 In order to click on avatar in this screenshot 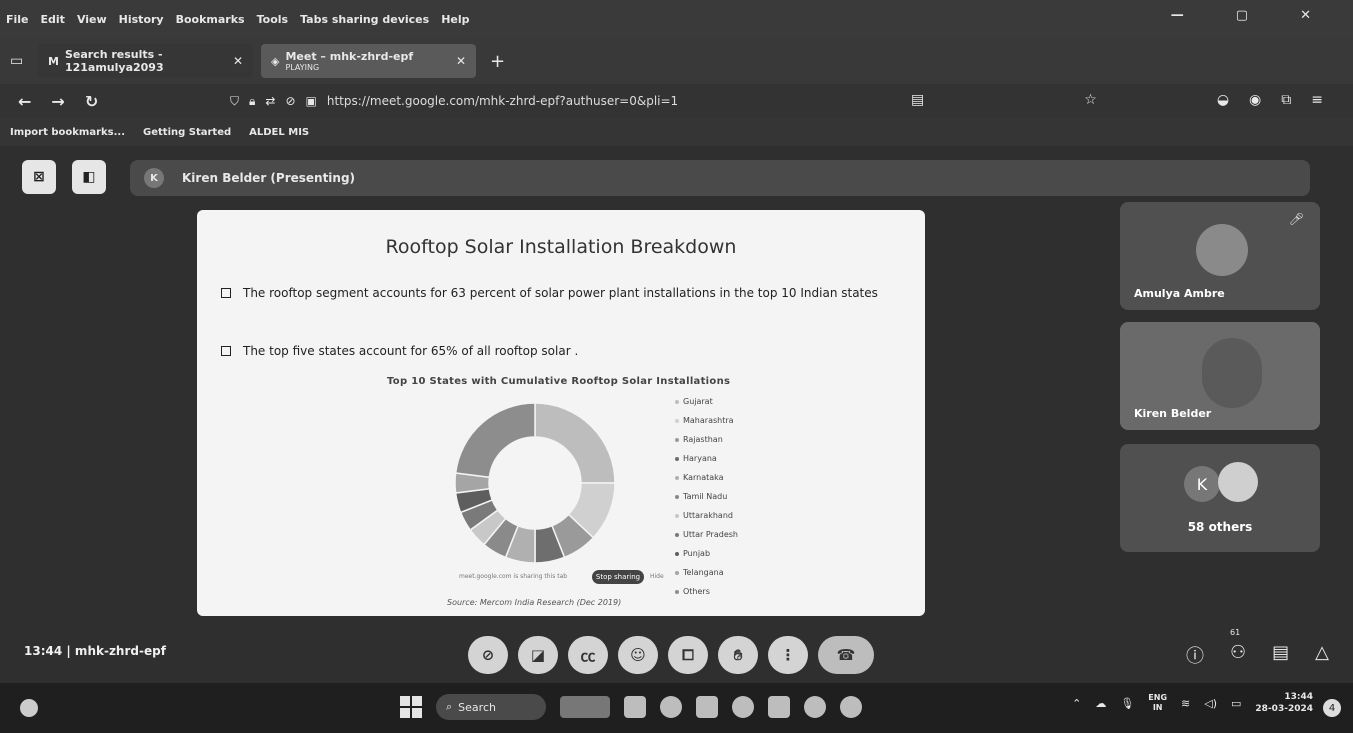, I will do `click(1238, 482)`.